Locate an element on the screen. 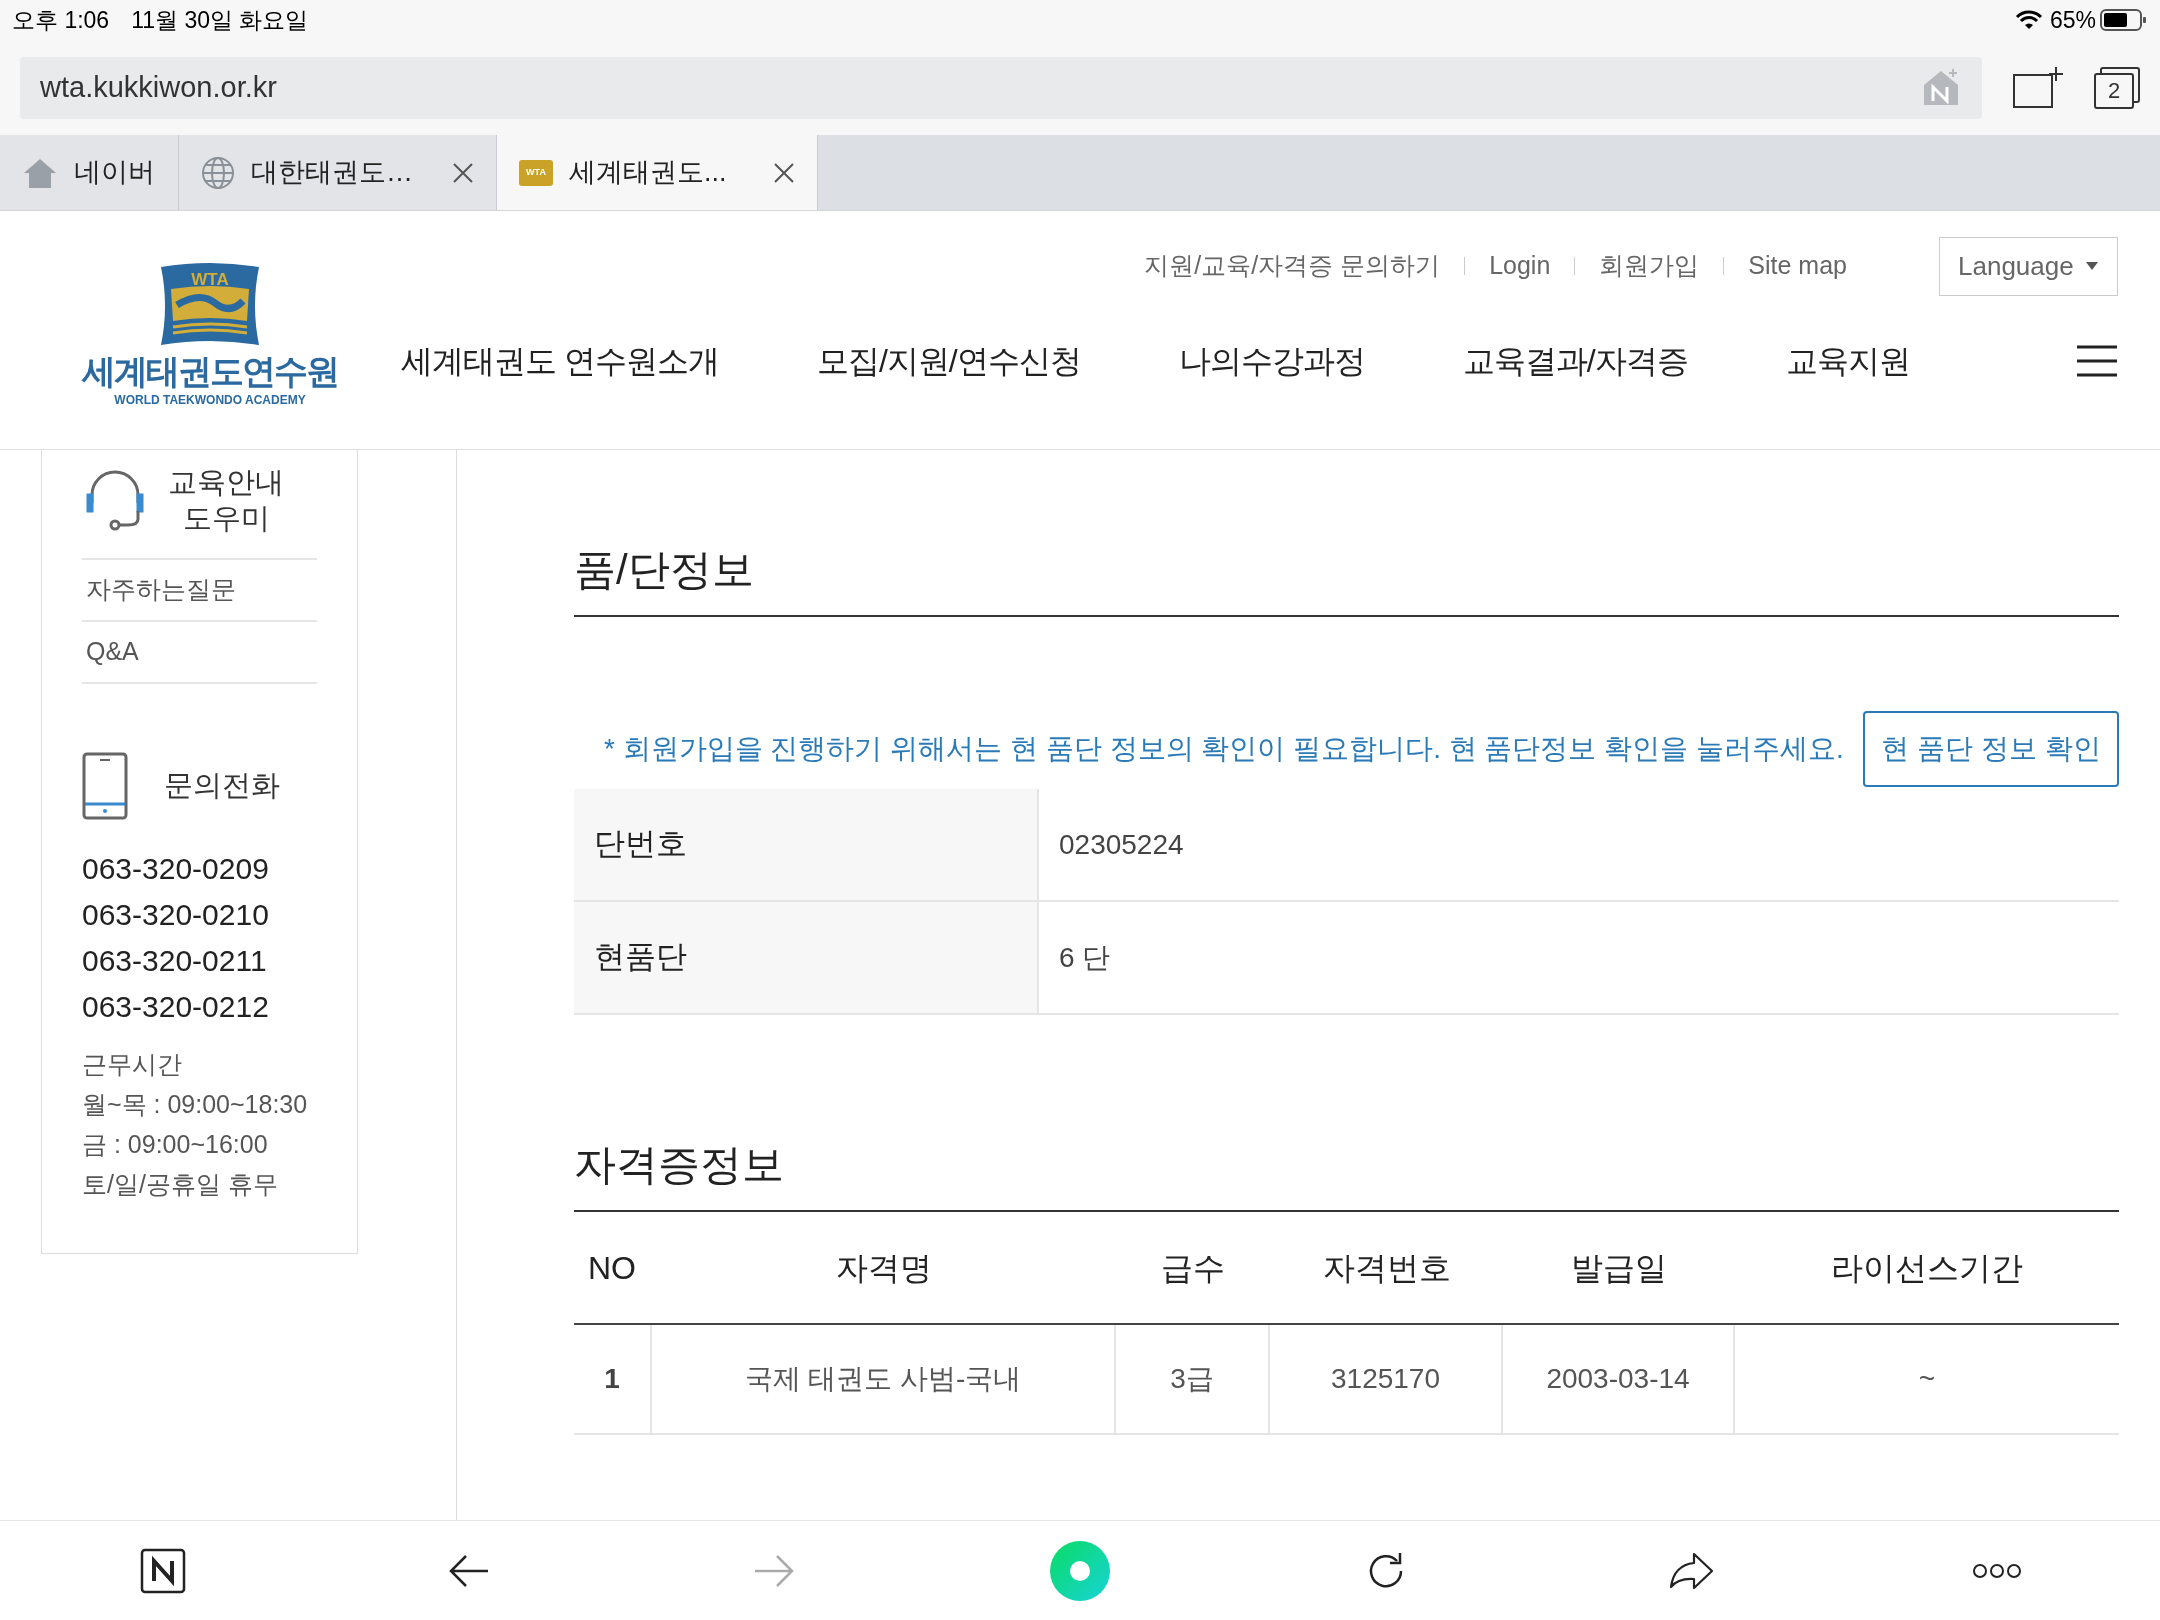 The height and width of the screenshot is (1620, 2160). helper-title: 교육안내 도우미 is located at coordinates (226, 500).